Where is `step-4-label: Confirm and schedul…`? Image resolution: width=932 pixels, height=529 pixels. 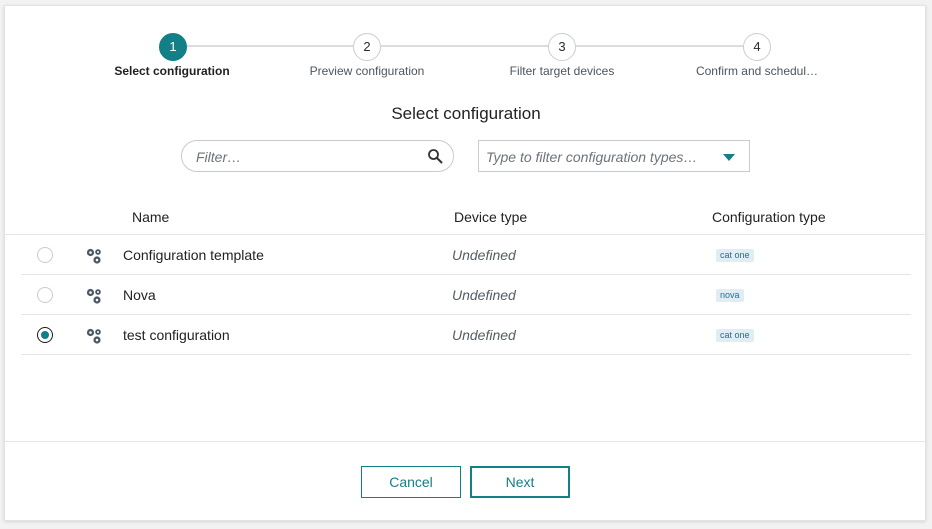 step-4-label: Confirm and schedul… is located at coordinates (757, 71).